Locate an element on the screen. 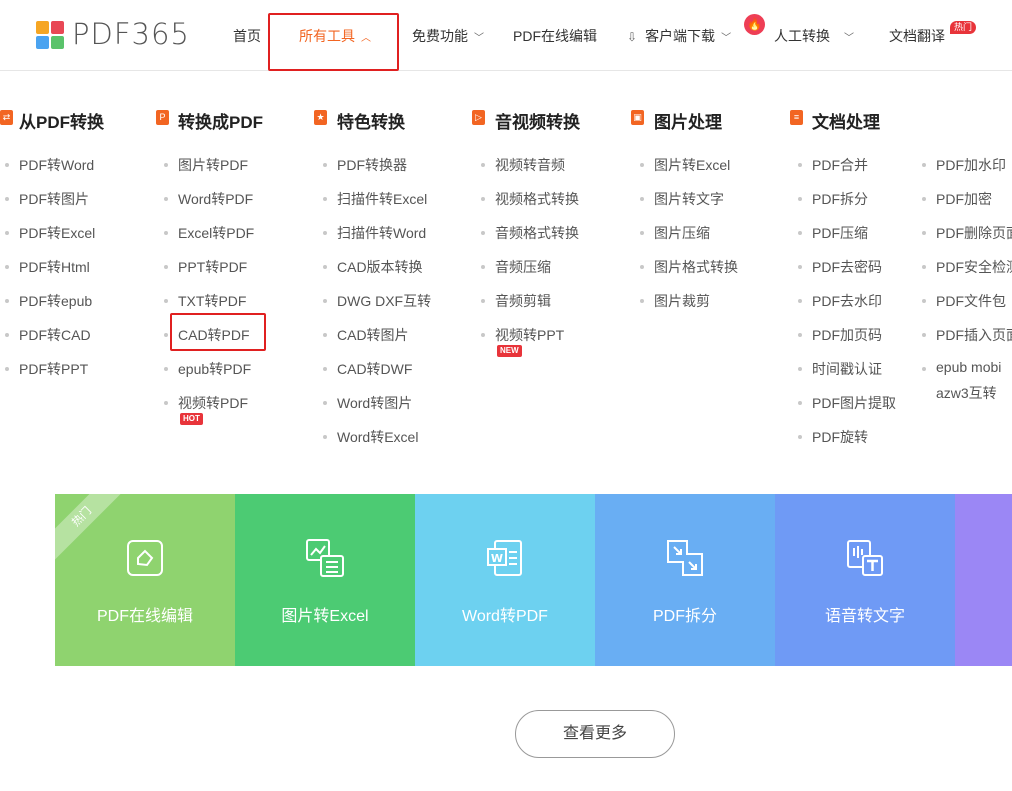  menu-item: PDF拆分 is located at coordinates (840, 199).